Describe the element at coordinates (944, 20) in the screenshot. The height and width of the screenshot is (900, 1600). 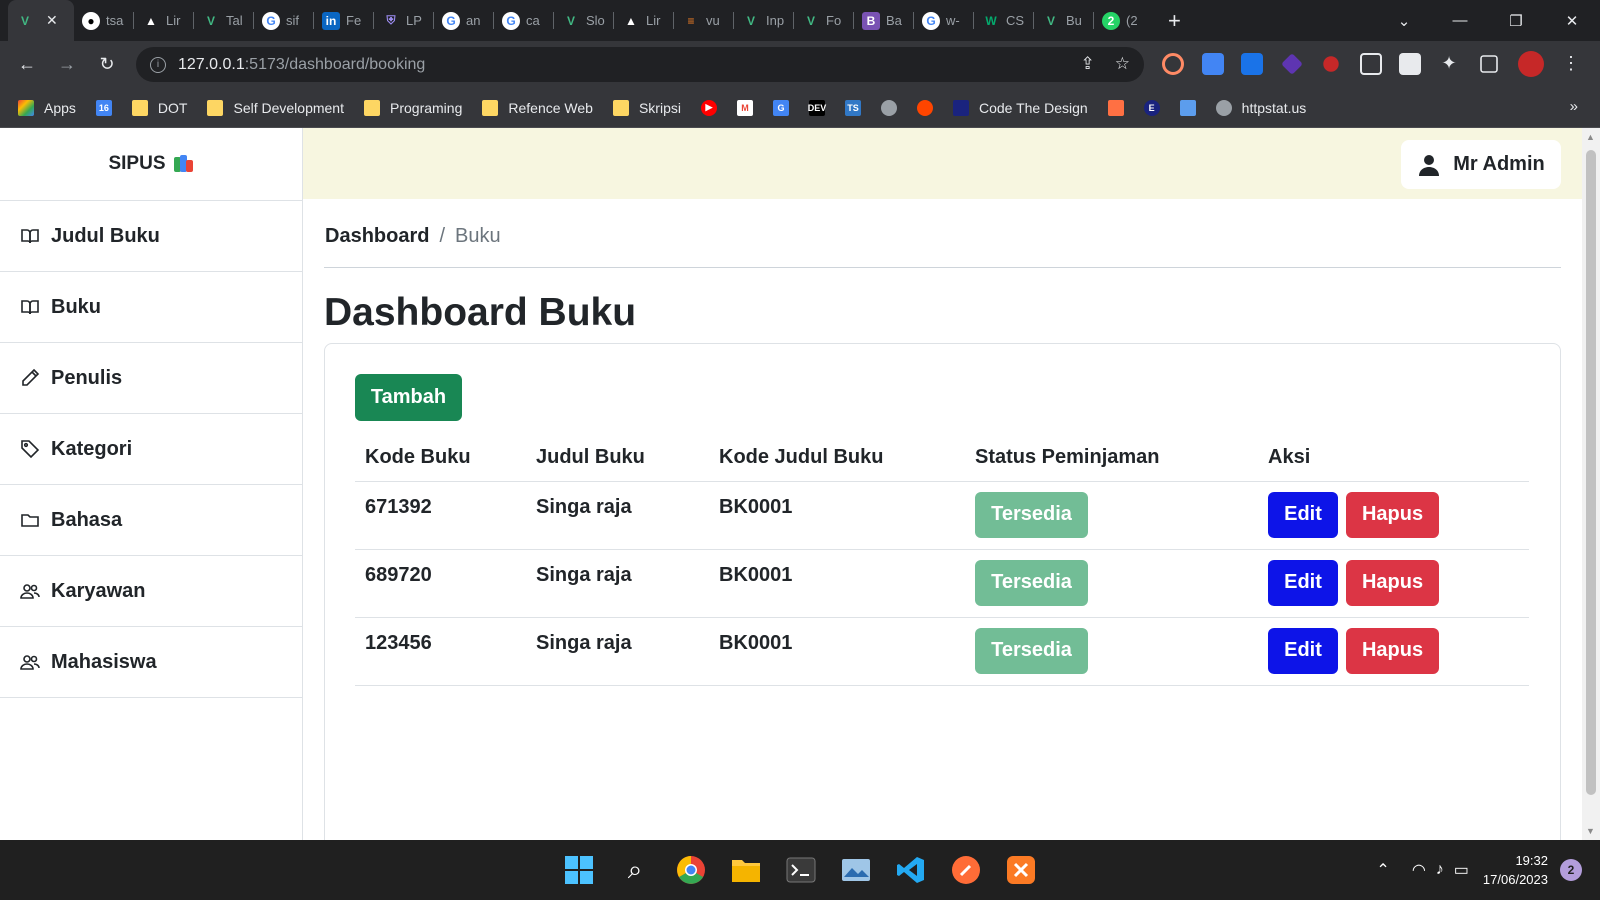
I see `browser-tab: Gw-` at that location.